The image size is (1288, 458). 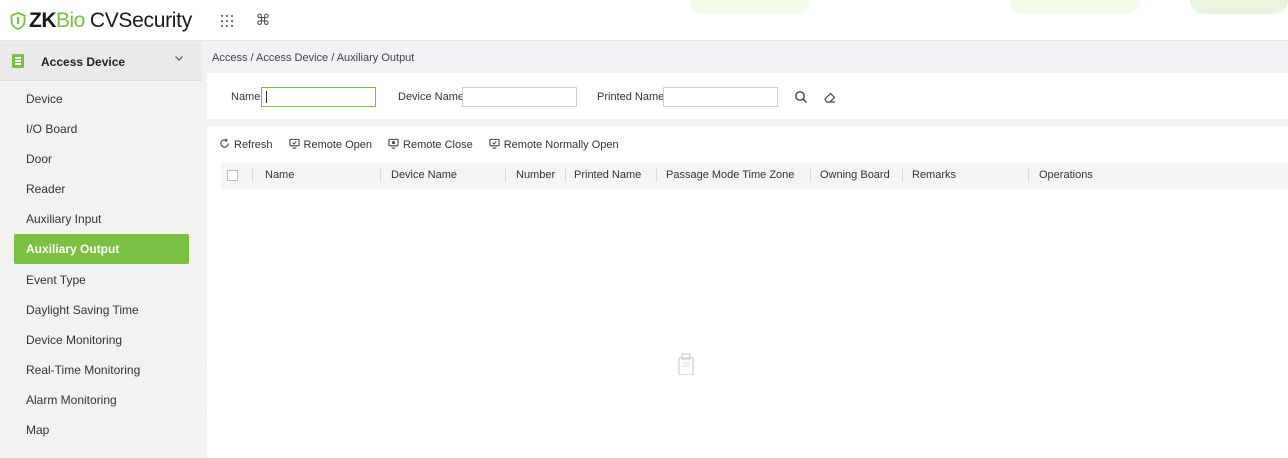 What do you see at coordinates (494, 145) in the screenshot?
I see `remote-normally-open-icon` at bounding box center [494, 145].